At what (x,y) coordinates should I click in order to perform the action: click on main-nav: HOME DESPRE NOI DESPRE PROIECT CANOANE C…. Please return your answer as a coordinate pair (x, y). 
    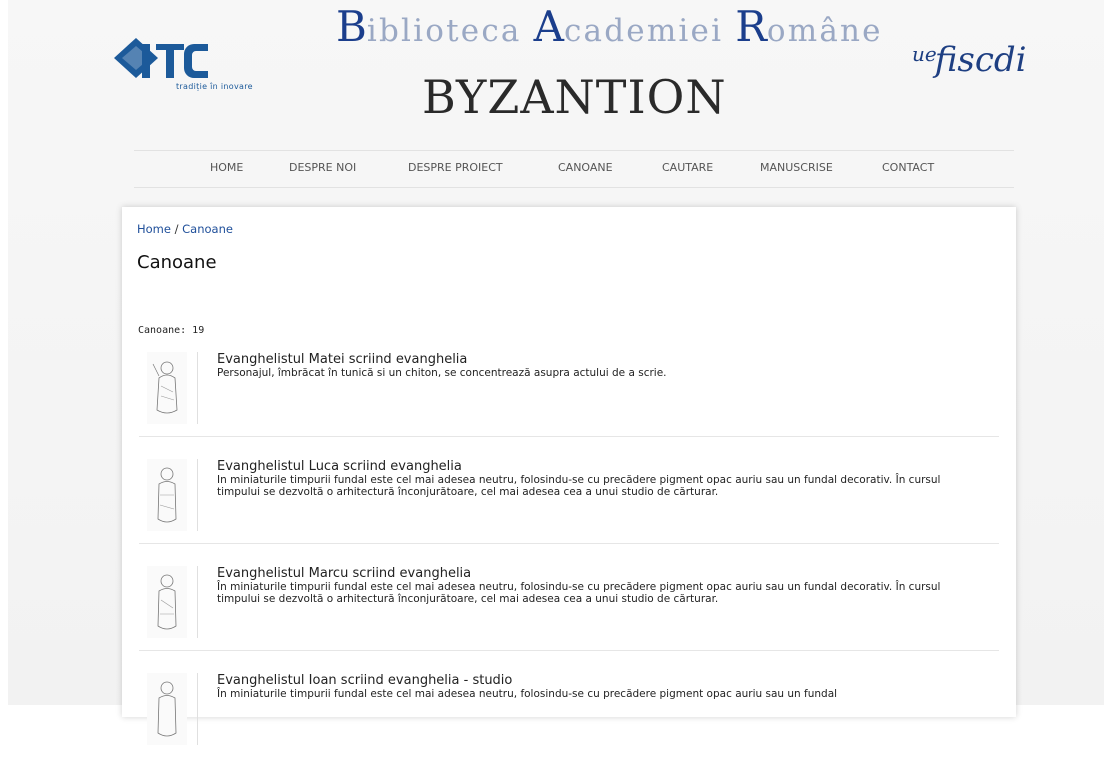
    Looking at the image, I should click on (574, 169).